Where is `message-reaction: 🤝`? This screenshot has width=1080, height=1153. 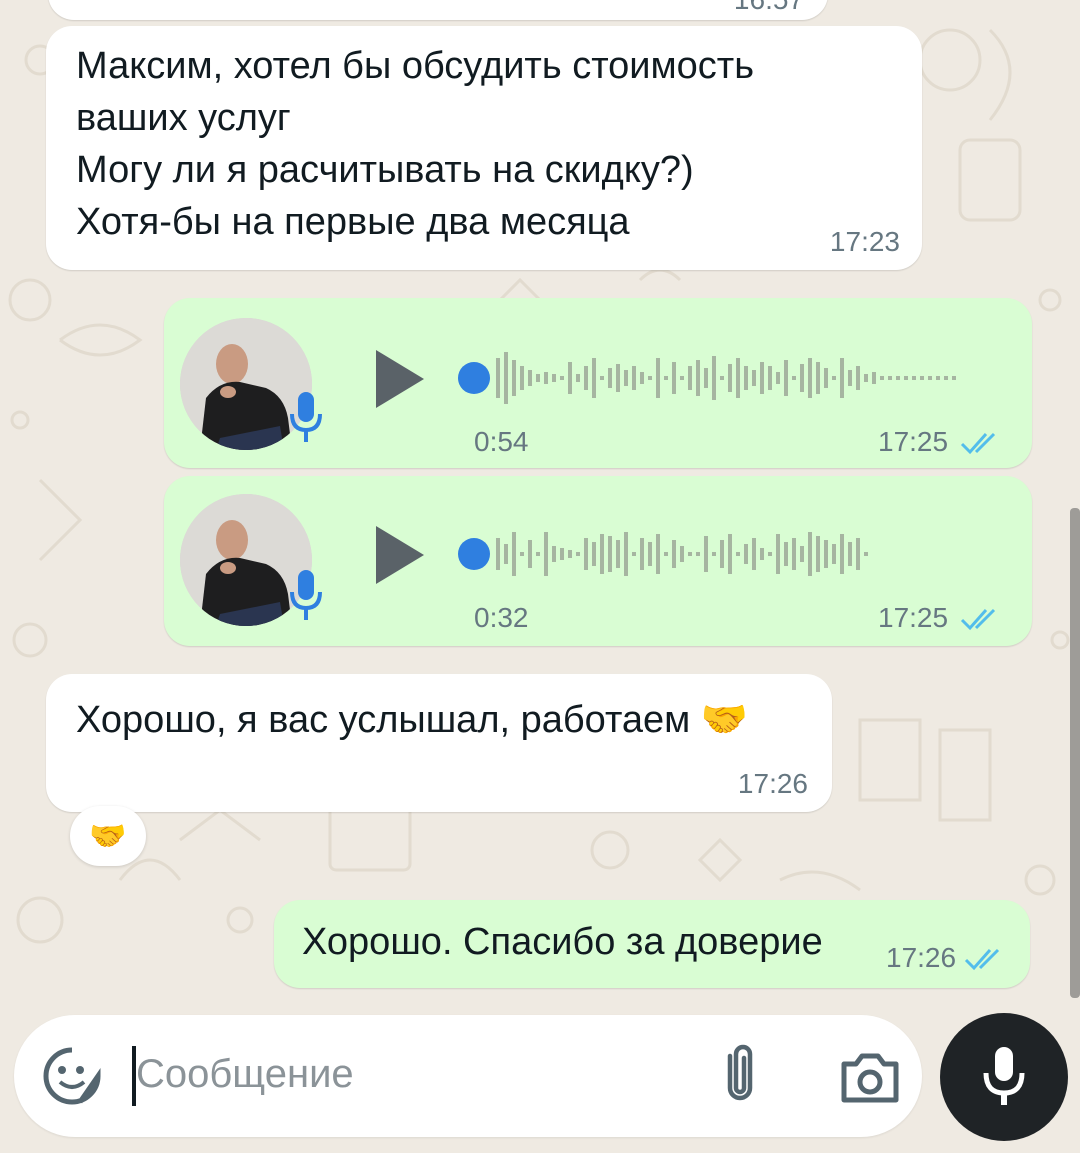
message-reaction: 🤝 is located at coordinates (108, 836).